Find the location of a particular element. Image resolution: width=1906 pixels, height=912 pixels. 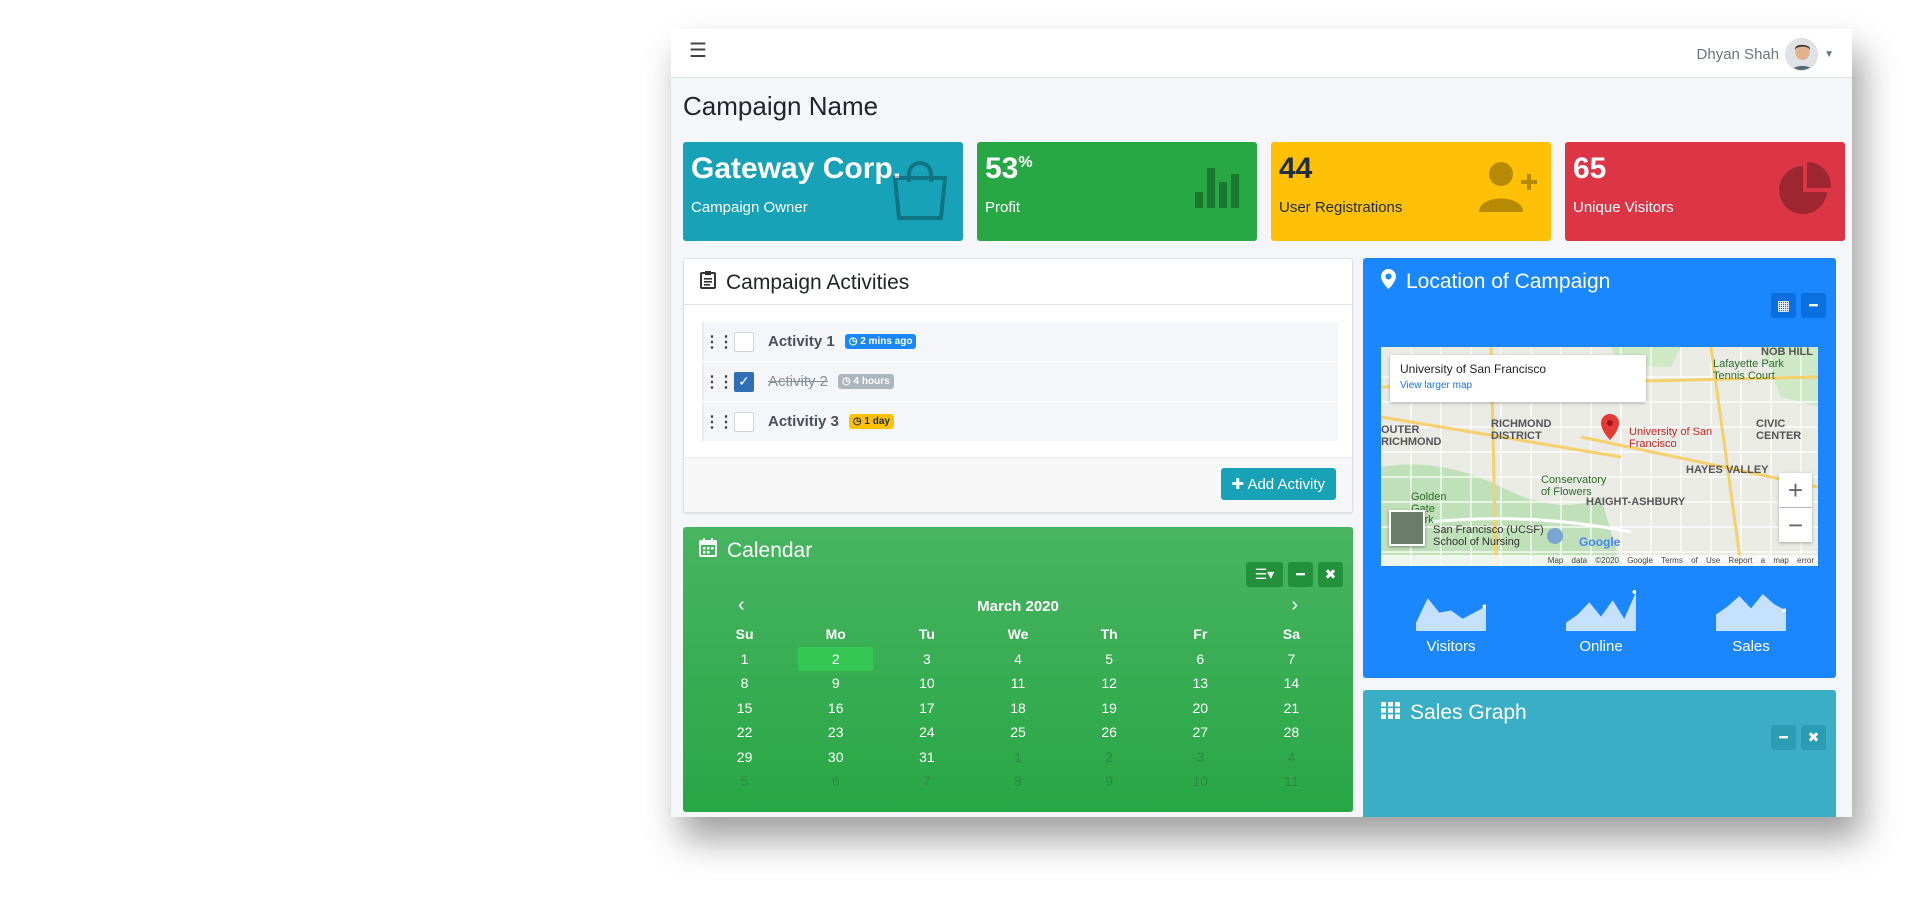

calendar-day-selected: 2 is located at coordinates (836, 658).